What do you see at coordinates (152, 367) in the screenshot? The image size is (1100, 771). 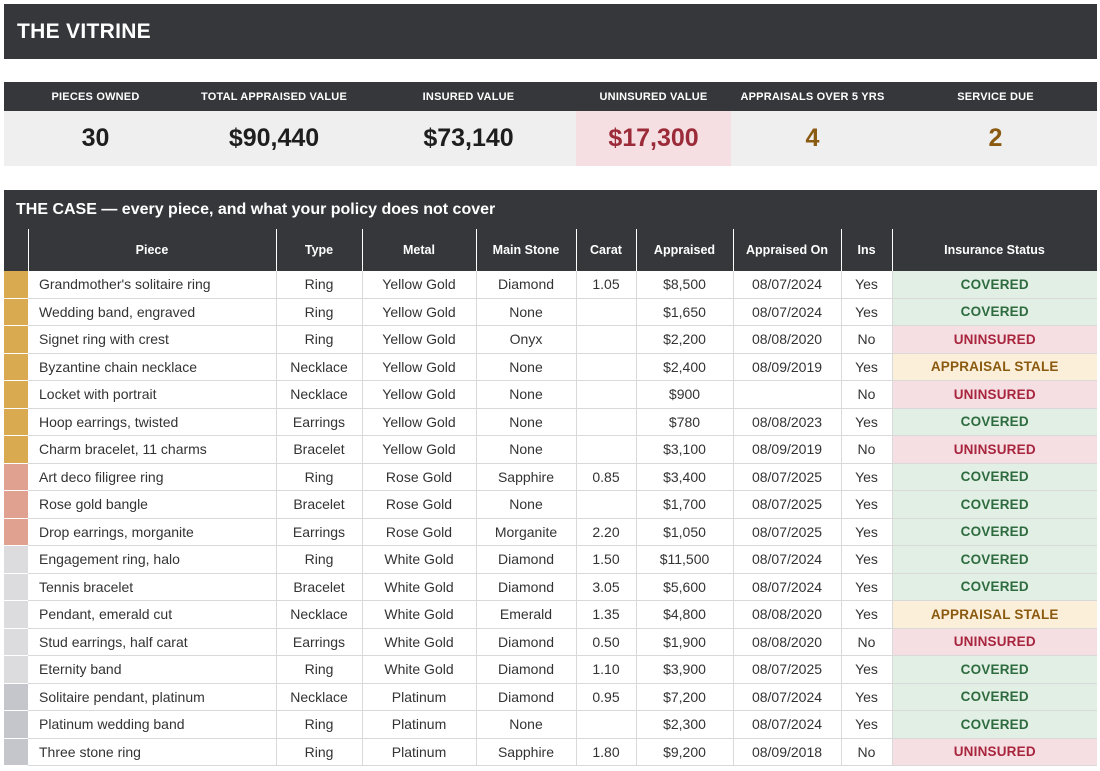 I see `piece-cell: Byzantine chain necklace` at bounding box center [152, 367].